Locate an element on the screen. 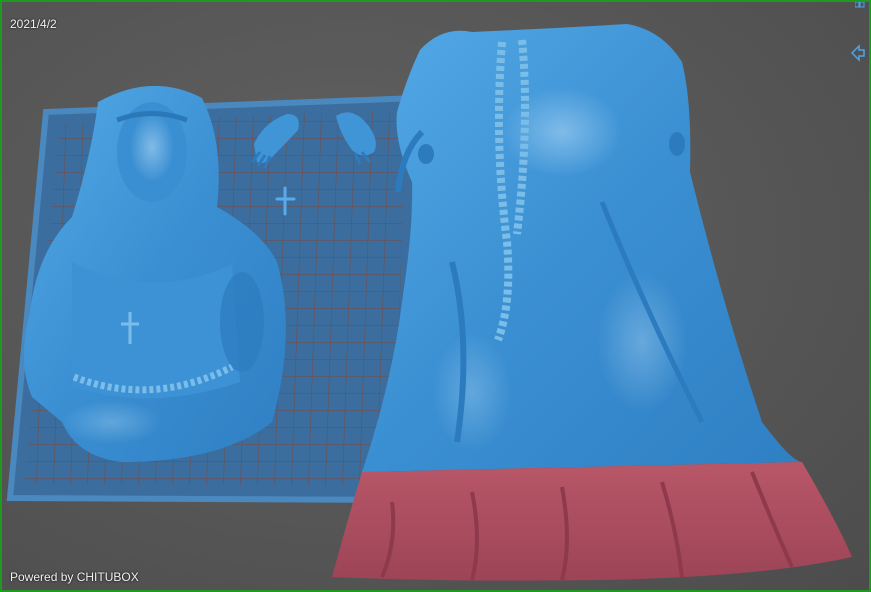 This screenshot has height=592, width=871. corner-marker-icon is located at coordinates (860, 5).